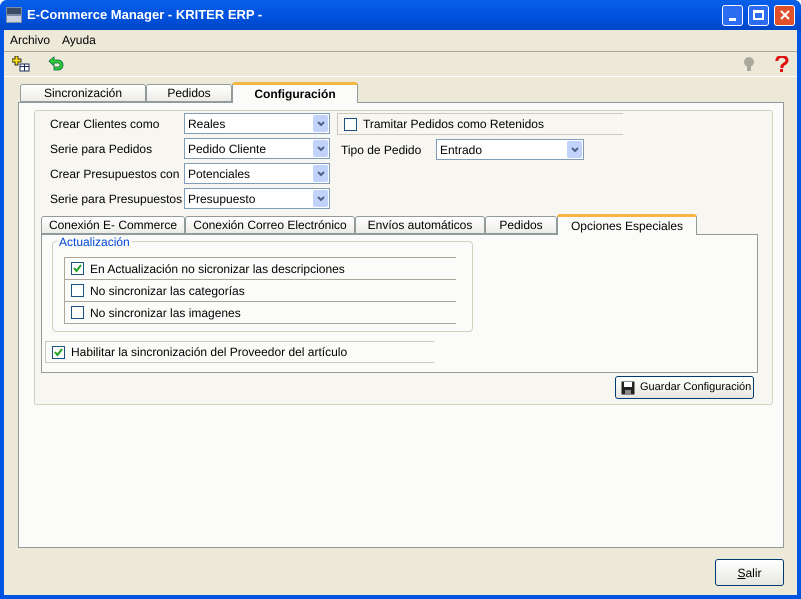 The height and width of the screenshot is (599, 801). What do you see at coordinates (732, 15) in the screenshot?
I see `minimize-button` at bounding box center [732, 15].